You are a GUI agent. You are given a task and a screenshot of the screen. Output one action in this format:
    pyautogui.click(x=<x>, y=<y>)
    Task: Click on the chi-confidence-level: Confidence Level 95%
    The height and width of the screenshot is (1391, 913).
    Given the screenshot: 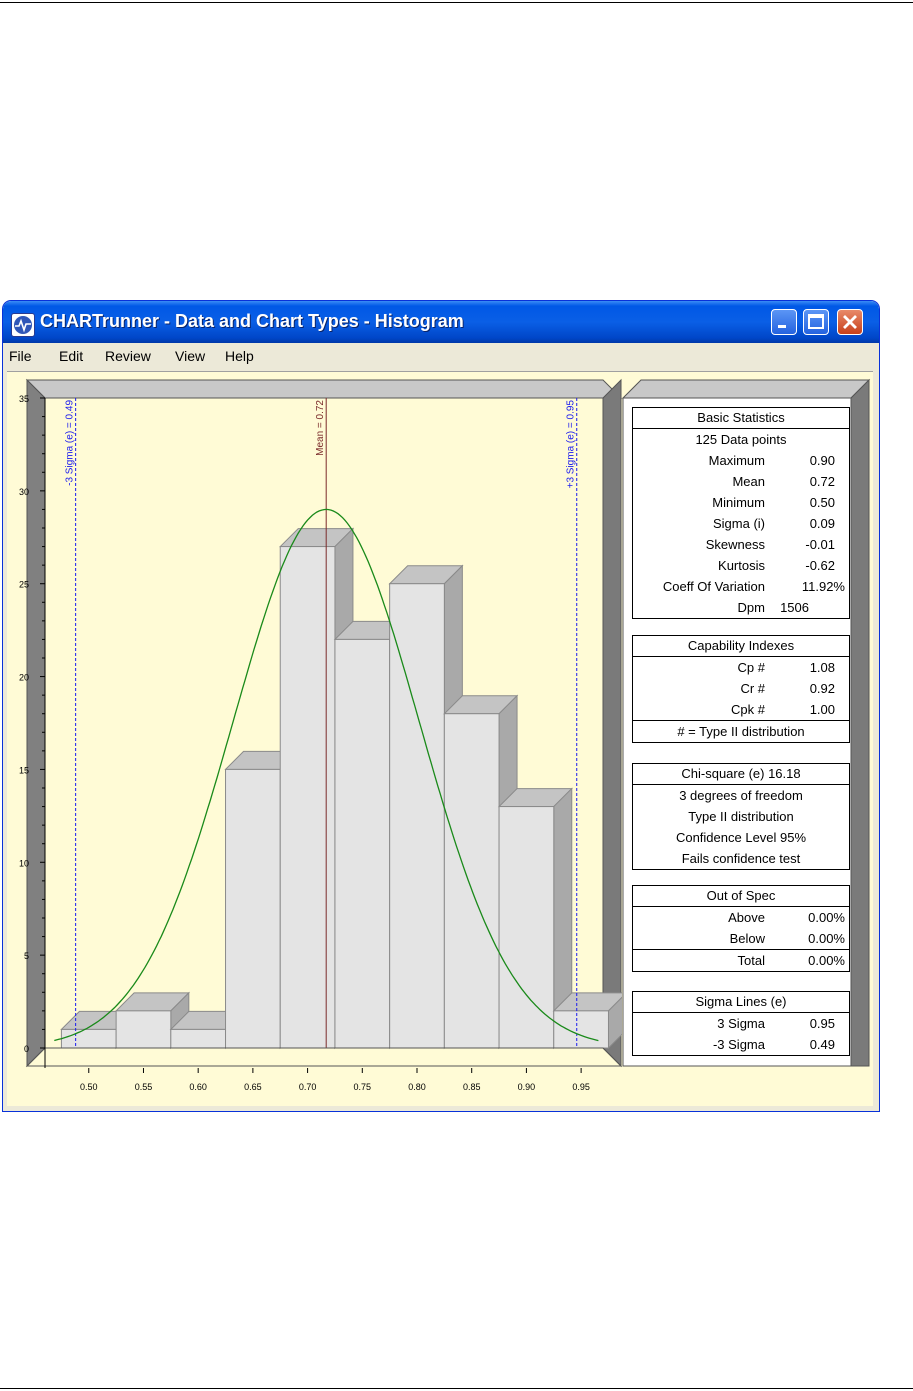 What is the action you would take?
    pyautogui.click(x=741, y=837)
    